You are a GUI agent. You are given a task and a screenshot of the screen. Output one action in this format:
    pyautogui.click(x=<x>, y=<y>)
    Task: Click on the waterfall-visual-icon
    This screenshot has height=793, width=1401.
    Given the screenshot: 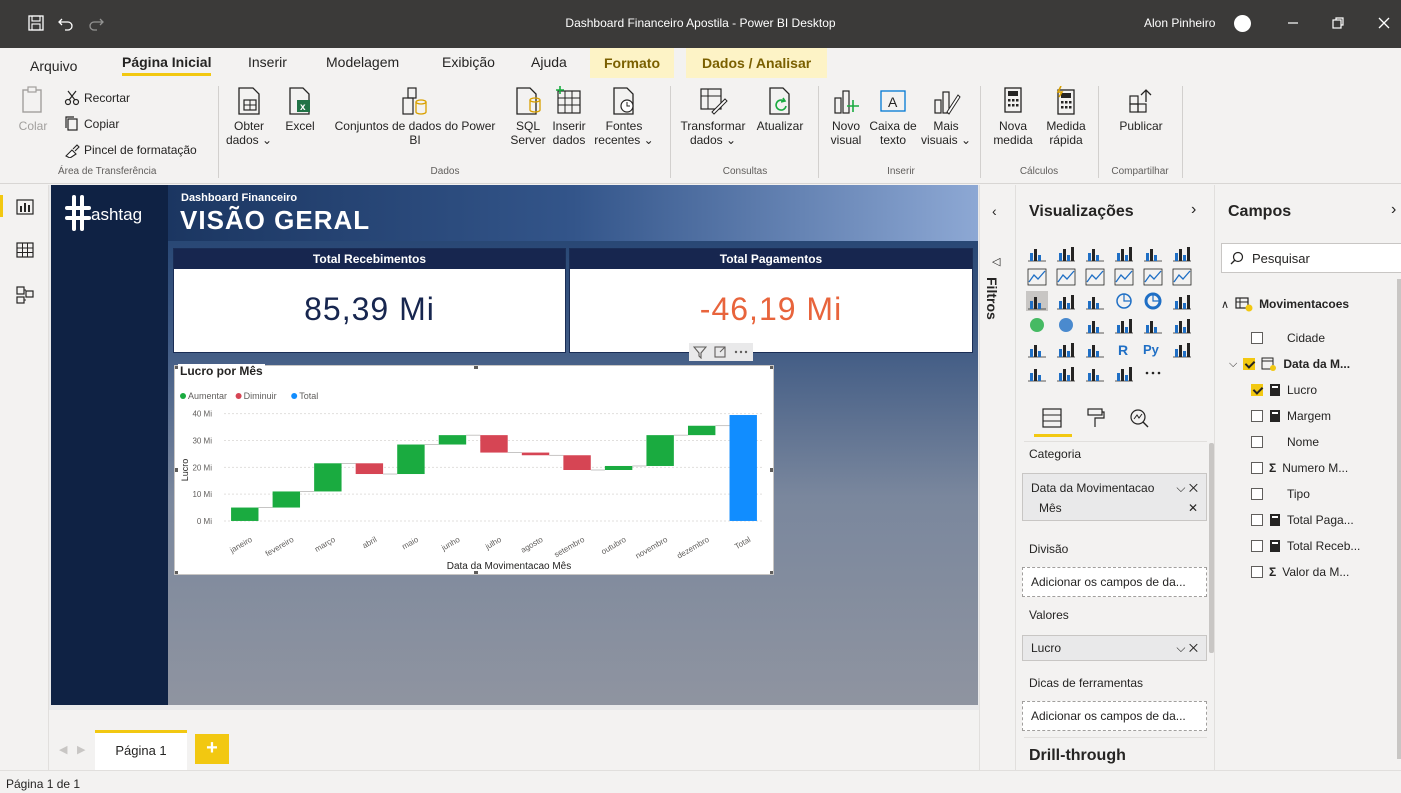 What is the action you would take?
    pyautogui.click(x=1037, y=301)
    